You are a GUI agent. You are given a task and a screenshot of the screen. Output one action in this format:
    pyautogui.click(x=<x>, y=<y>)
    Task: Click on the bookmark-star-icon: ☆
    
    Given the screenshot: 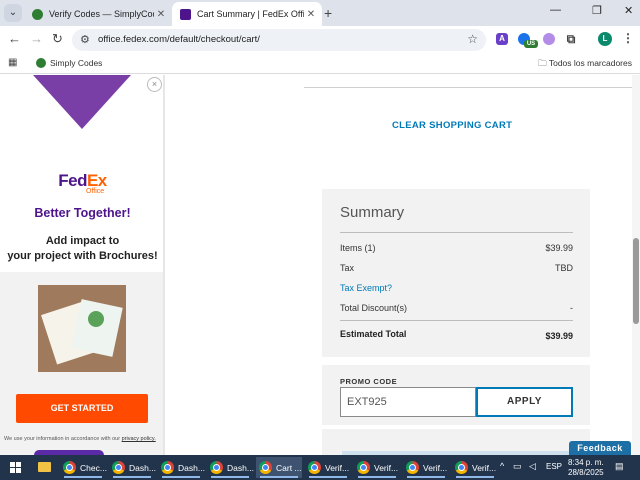 What is the action you would take?
    pyautogui.click(x=472, y=39)
    